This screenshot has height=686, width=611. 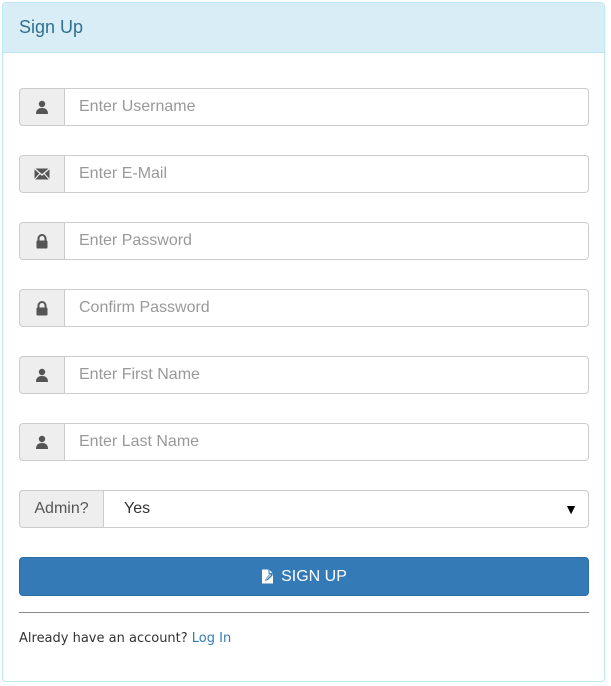 I want to click on sign-up-button: SIGN UP, so click(x=304, y=576).